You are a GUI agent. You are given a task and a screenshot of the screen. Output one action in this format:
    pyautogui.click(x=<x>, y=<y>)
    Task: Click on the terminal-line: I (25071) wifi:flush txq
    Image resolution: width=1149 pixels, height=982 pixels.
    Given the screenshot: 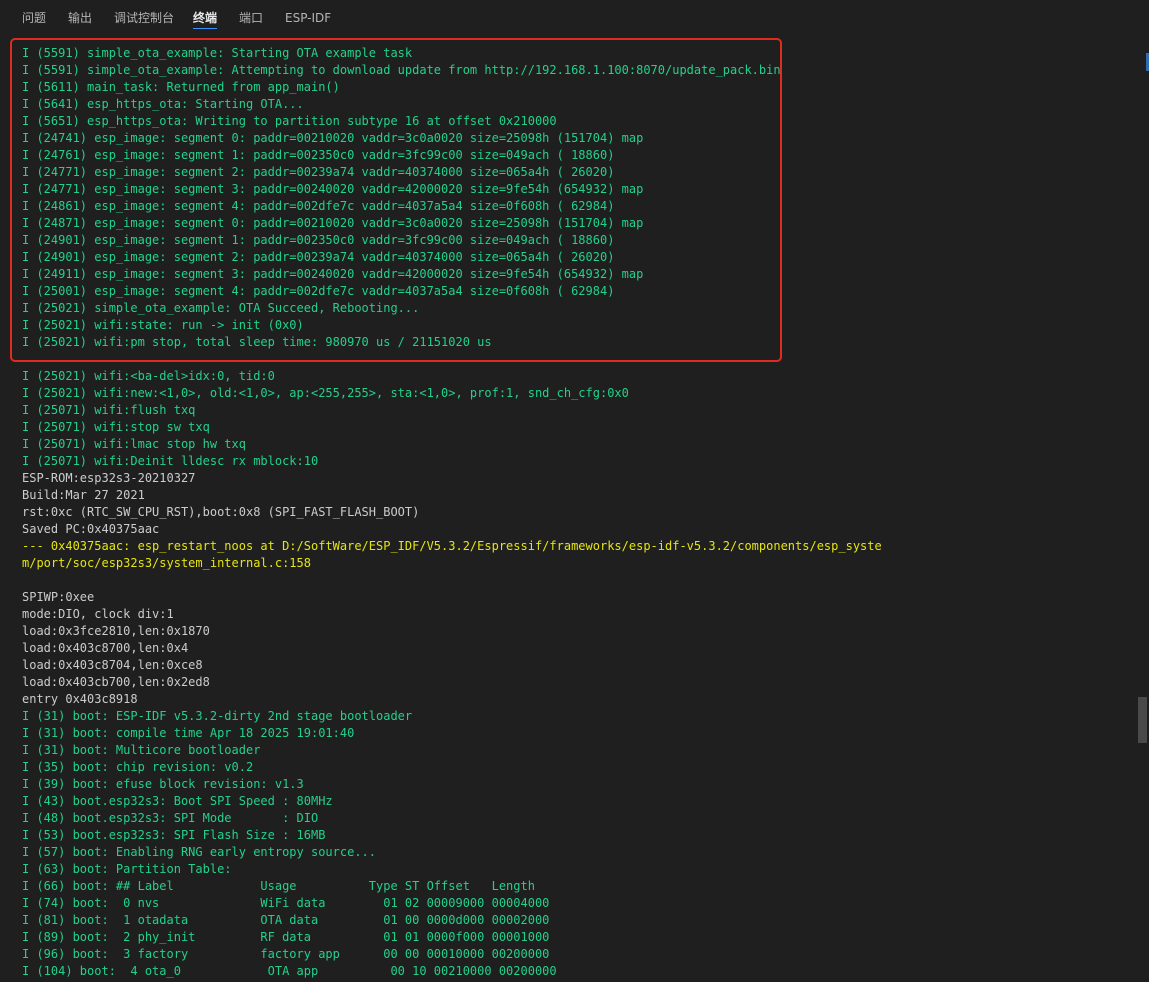 What is the action you would take?
    pyautogui.click(x=109, y=410)
    